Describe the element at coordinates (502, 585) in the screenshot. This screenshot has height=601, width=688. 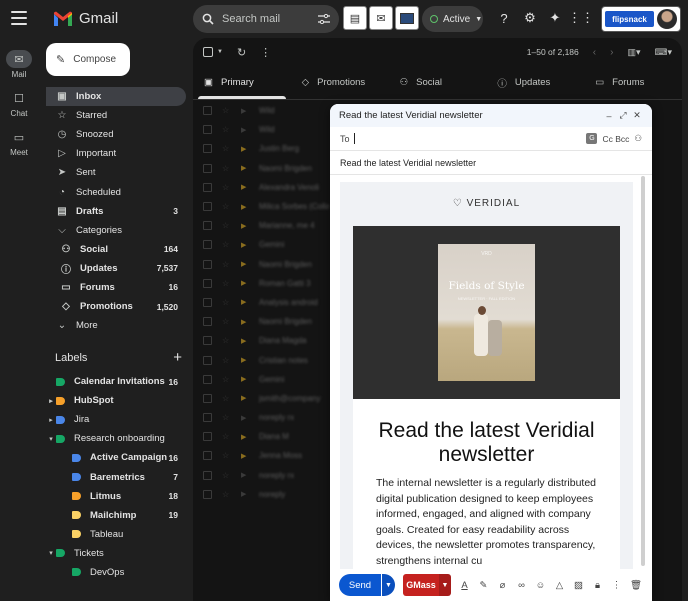
I see `attach-icon: ⌀` at that location.